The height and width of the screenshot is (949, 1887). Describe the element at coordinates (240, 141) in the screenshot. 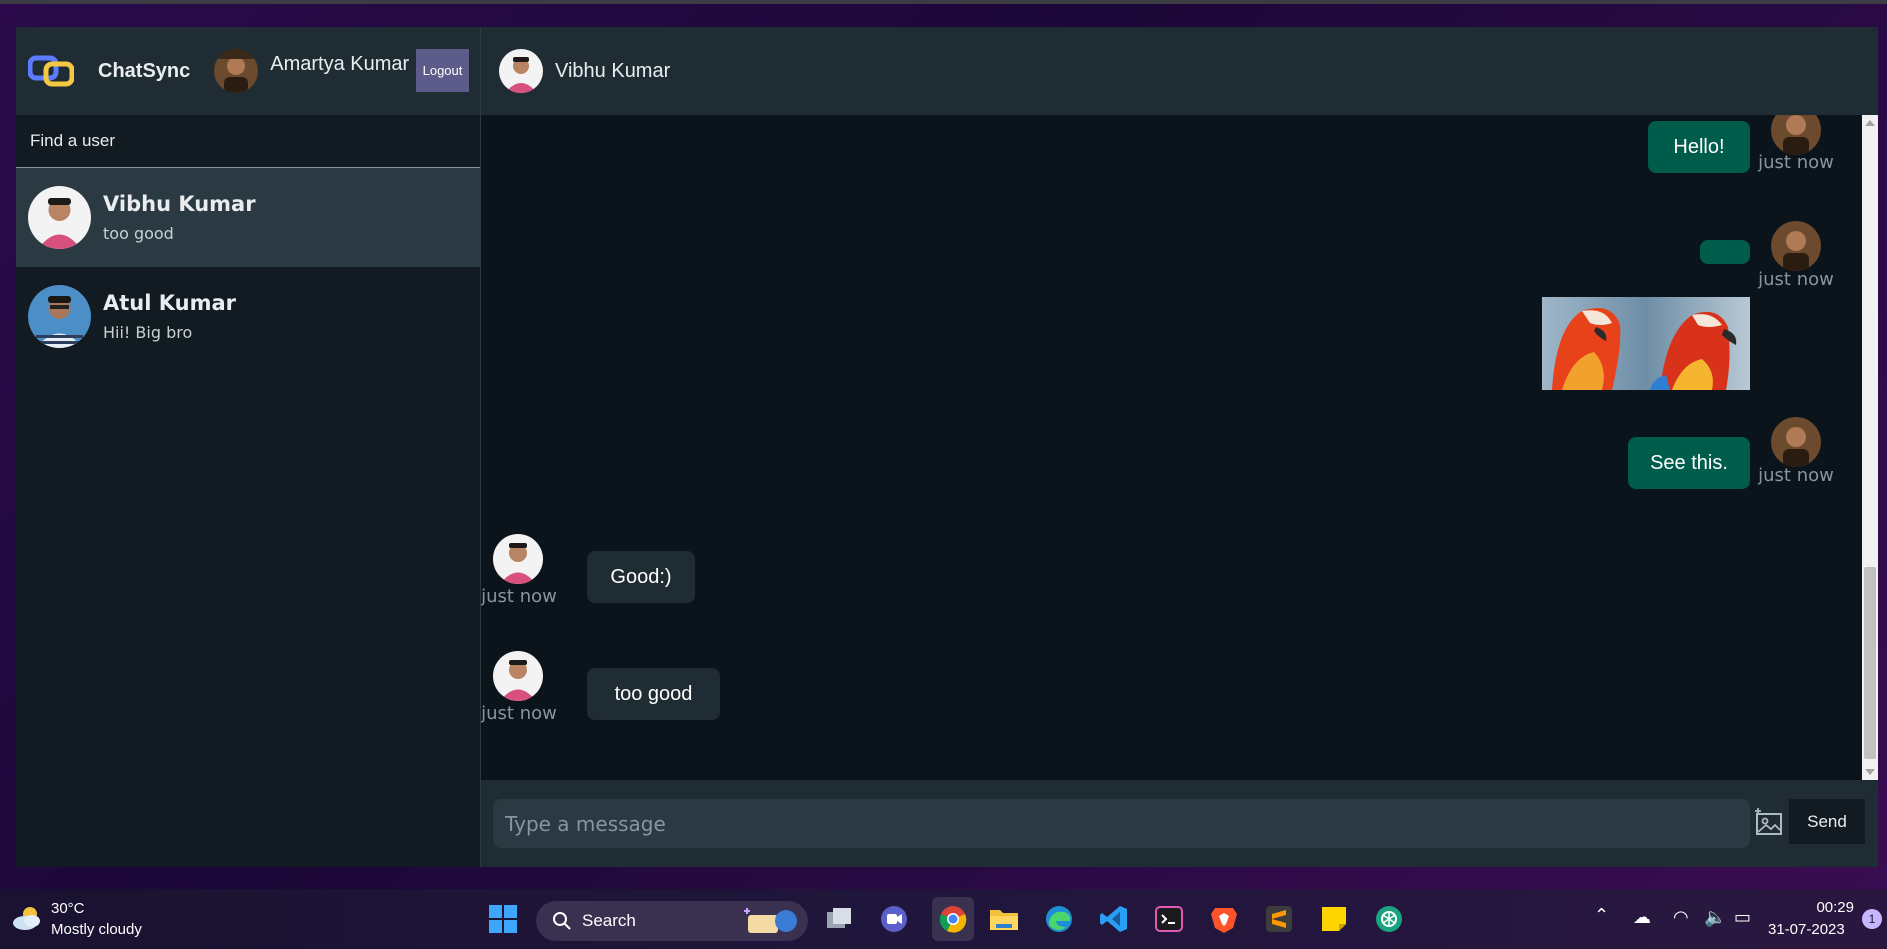

I see `user-search-input` at that location.